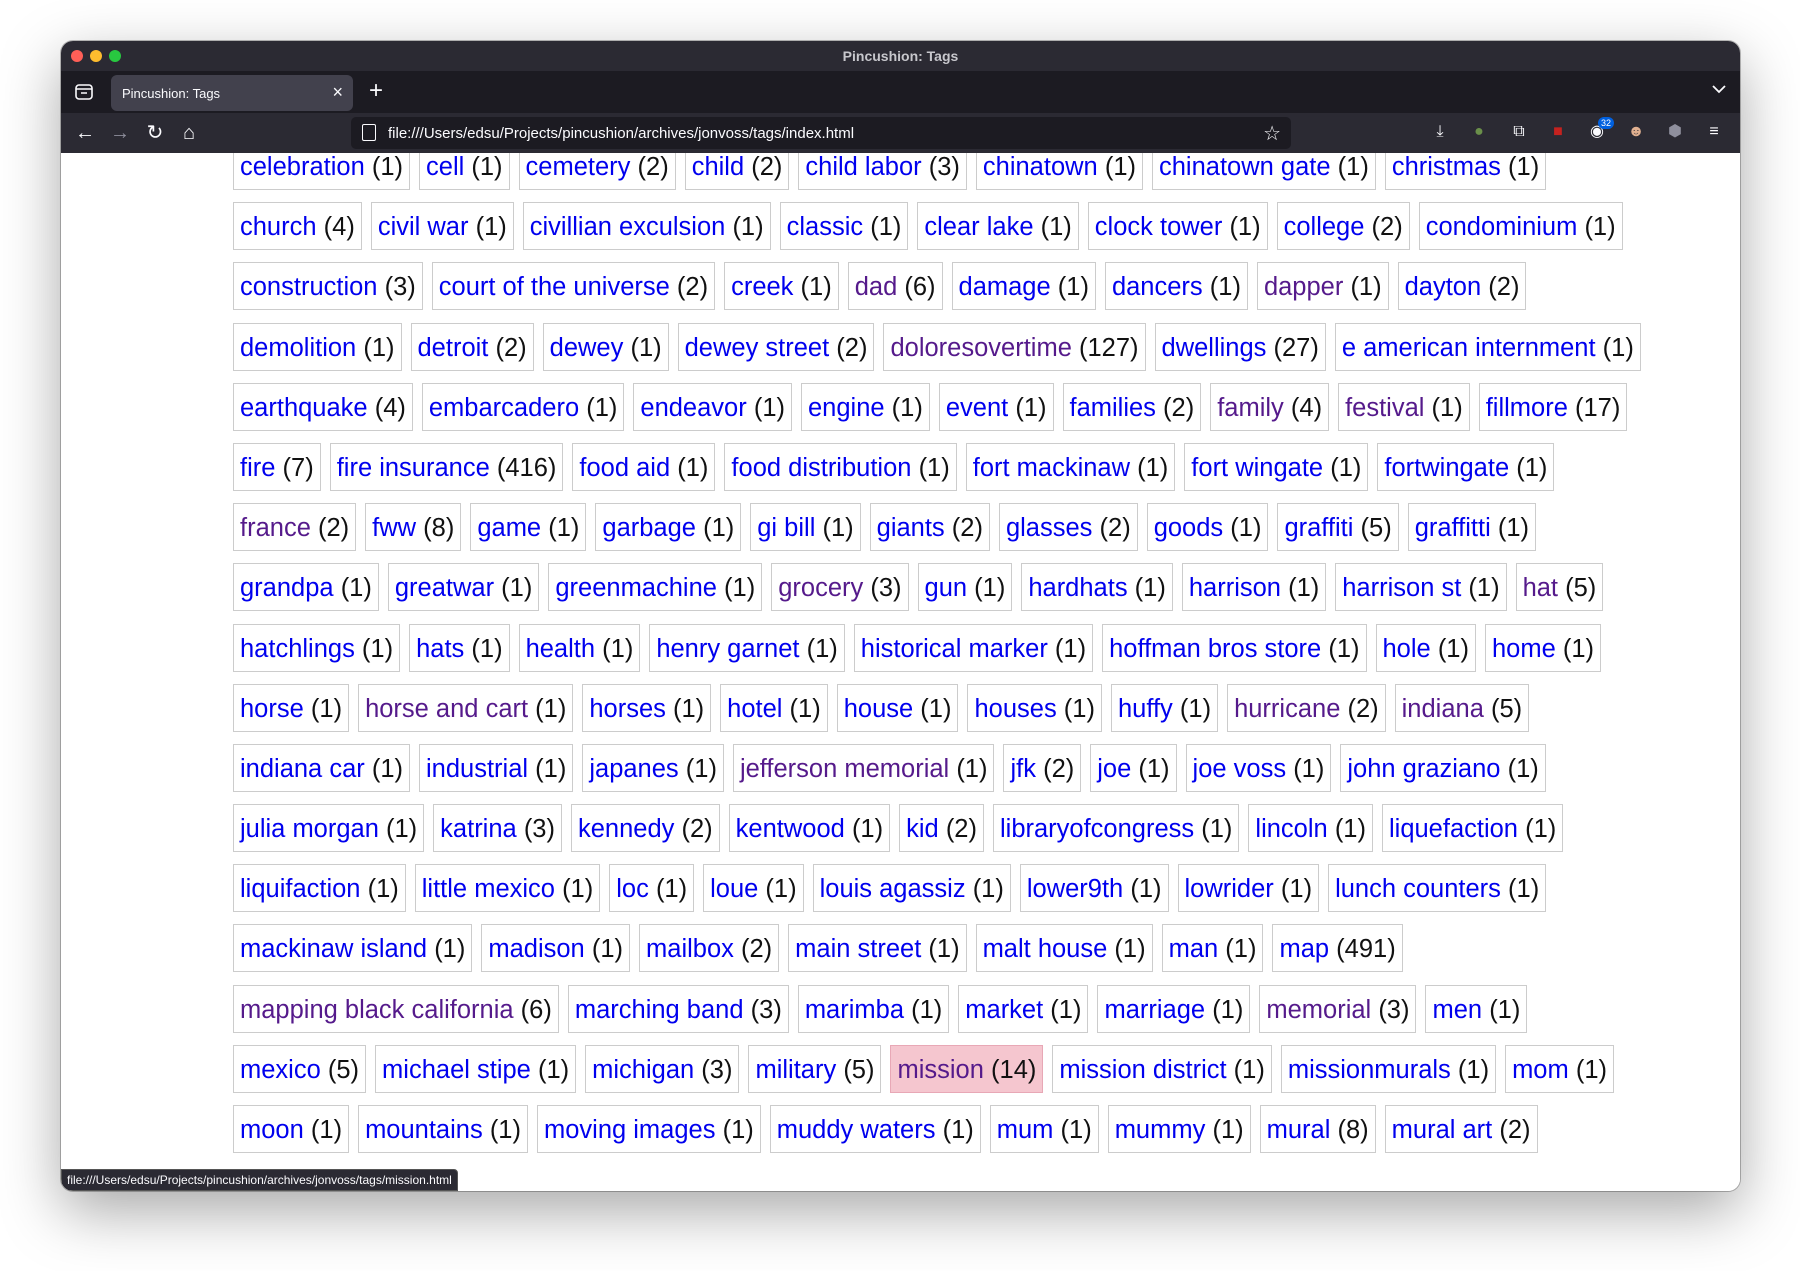 The width and height of the screenshot is (1800, 1271). I want to click on tag-link: college, so click(1324, 227).